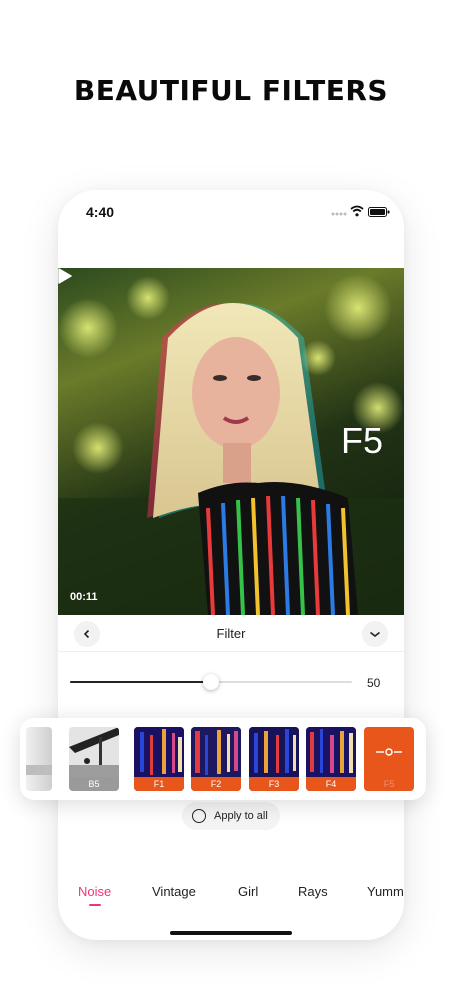 This screenshot has width=462, height=1000. What do you see at coordinates (362, 440) in the screenshot?
I see `filter-name-badge: F5` at bounding box center [362, 440].